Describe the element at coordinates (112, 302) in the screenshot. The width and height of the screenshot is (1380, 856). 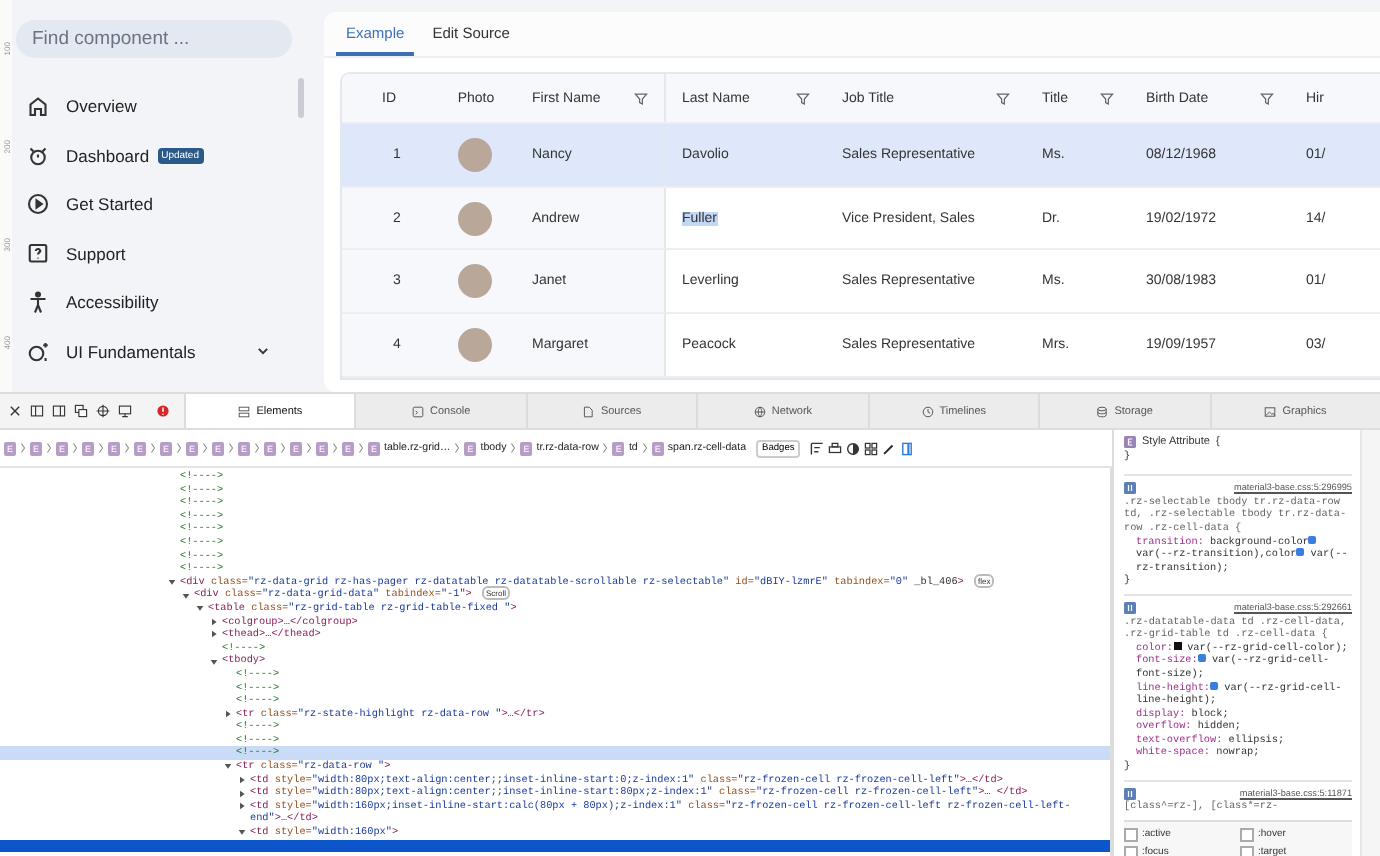
I see `nav-label: Accessibility` at that location.